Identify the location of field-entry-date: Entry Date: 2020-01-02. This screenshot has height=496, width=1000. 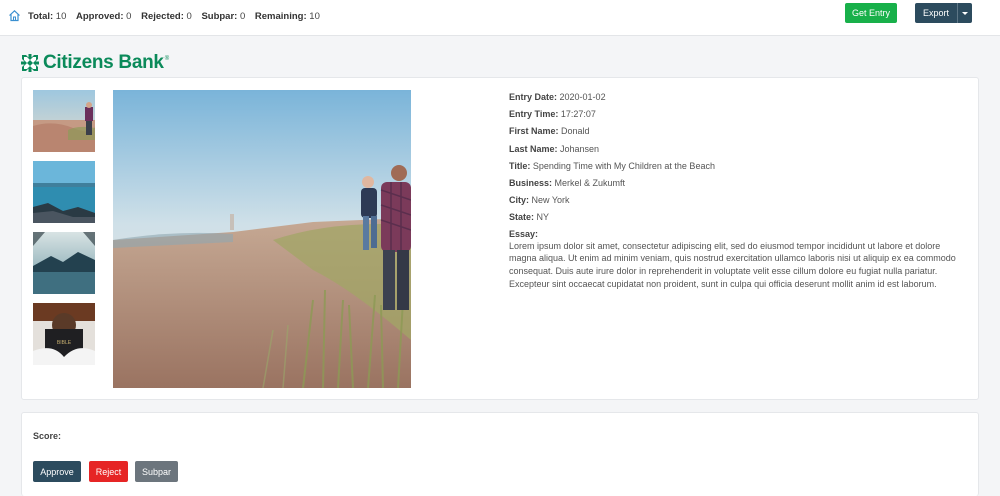
(557, 97).